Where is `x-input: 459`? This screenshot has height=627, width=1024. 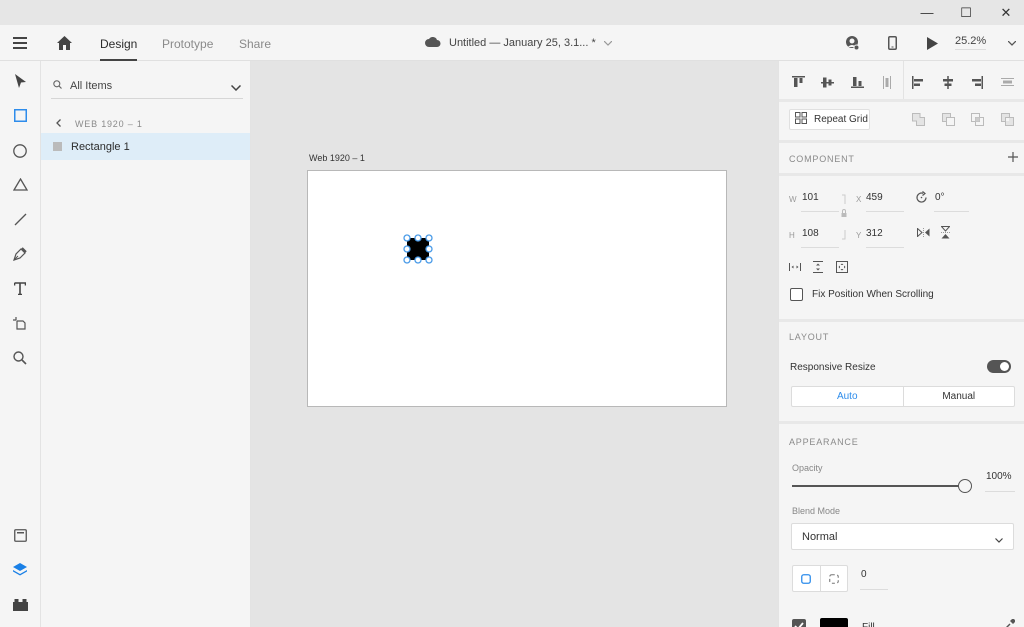 x-input: 459 is located at coordinates (874, 197).